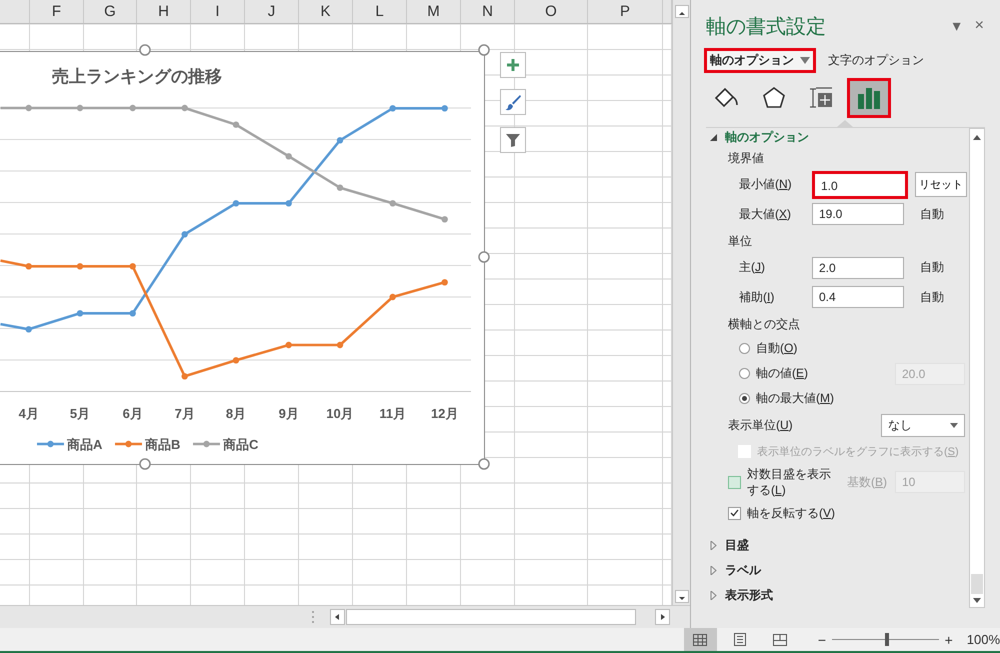 The width and height of the screenshot is (1000, 653). Describe the element at coordinates (713, 137) in the screenshot. I see `collapse-icon` at that location.